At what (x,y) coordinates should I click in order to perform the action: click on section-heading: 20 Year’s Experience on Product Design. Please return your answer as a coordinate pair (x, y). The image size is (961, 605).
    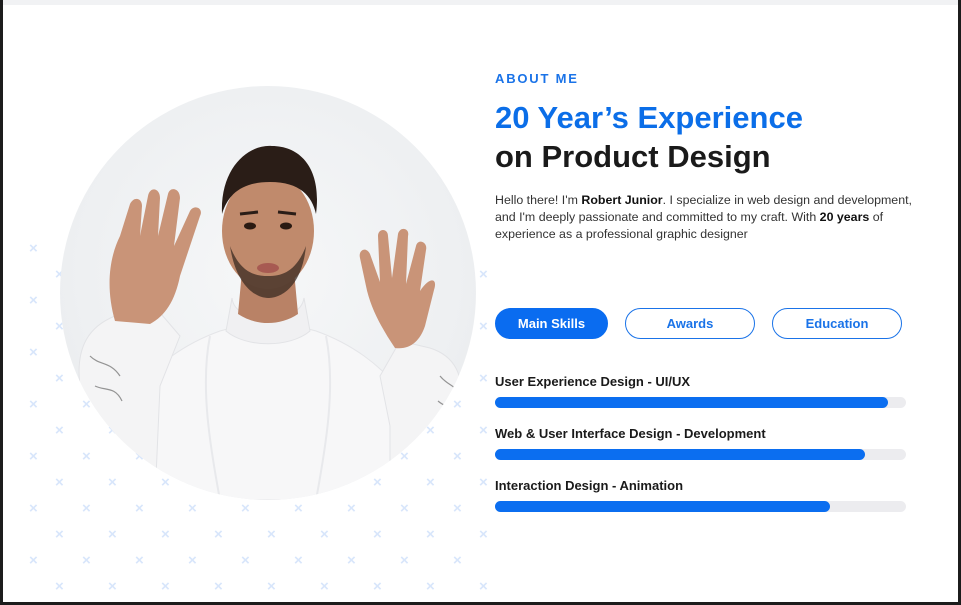
    Looking at the image, I should click on (649, 137).